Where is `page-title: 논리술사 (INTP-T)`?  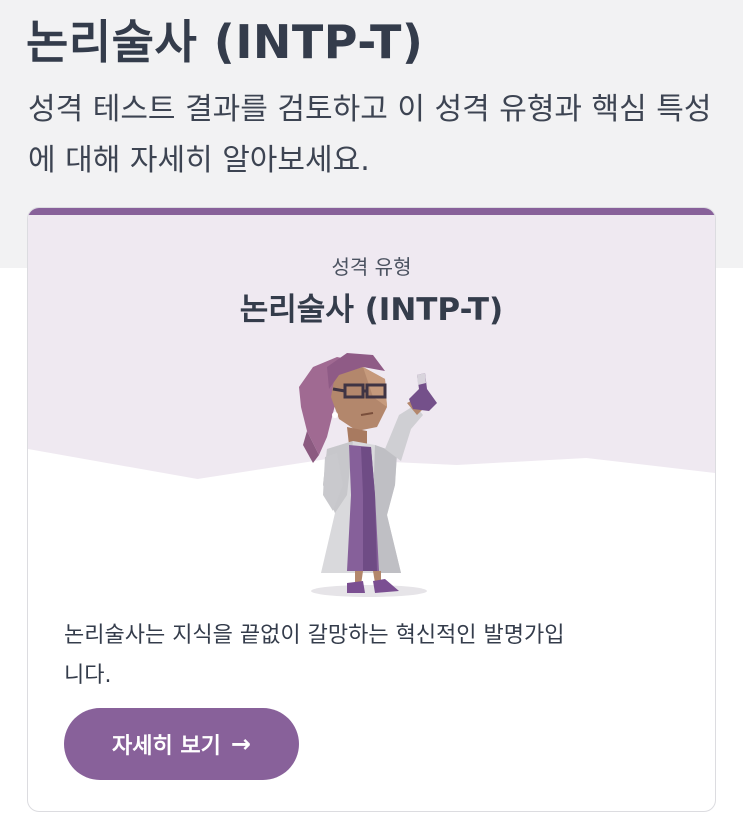 page-title: 논리술사 (INTP-T) is located at coordinates (225, 42).